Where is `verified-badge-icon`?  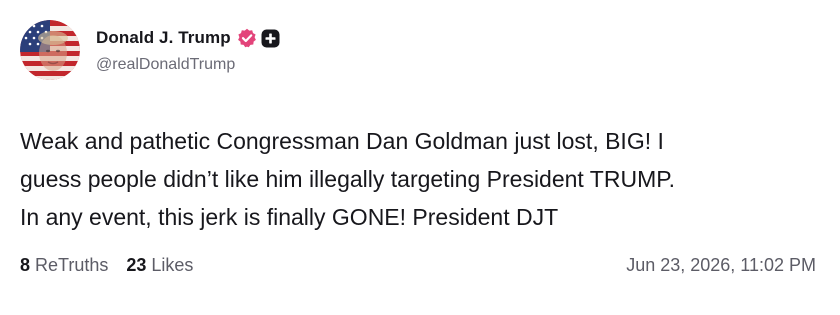
verified-badge-icon is located at coordinates (247, 38).